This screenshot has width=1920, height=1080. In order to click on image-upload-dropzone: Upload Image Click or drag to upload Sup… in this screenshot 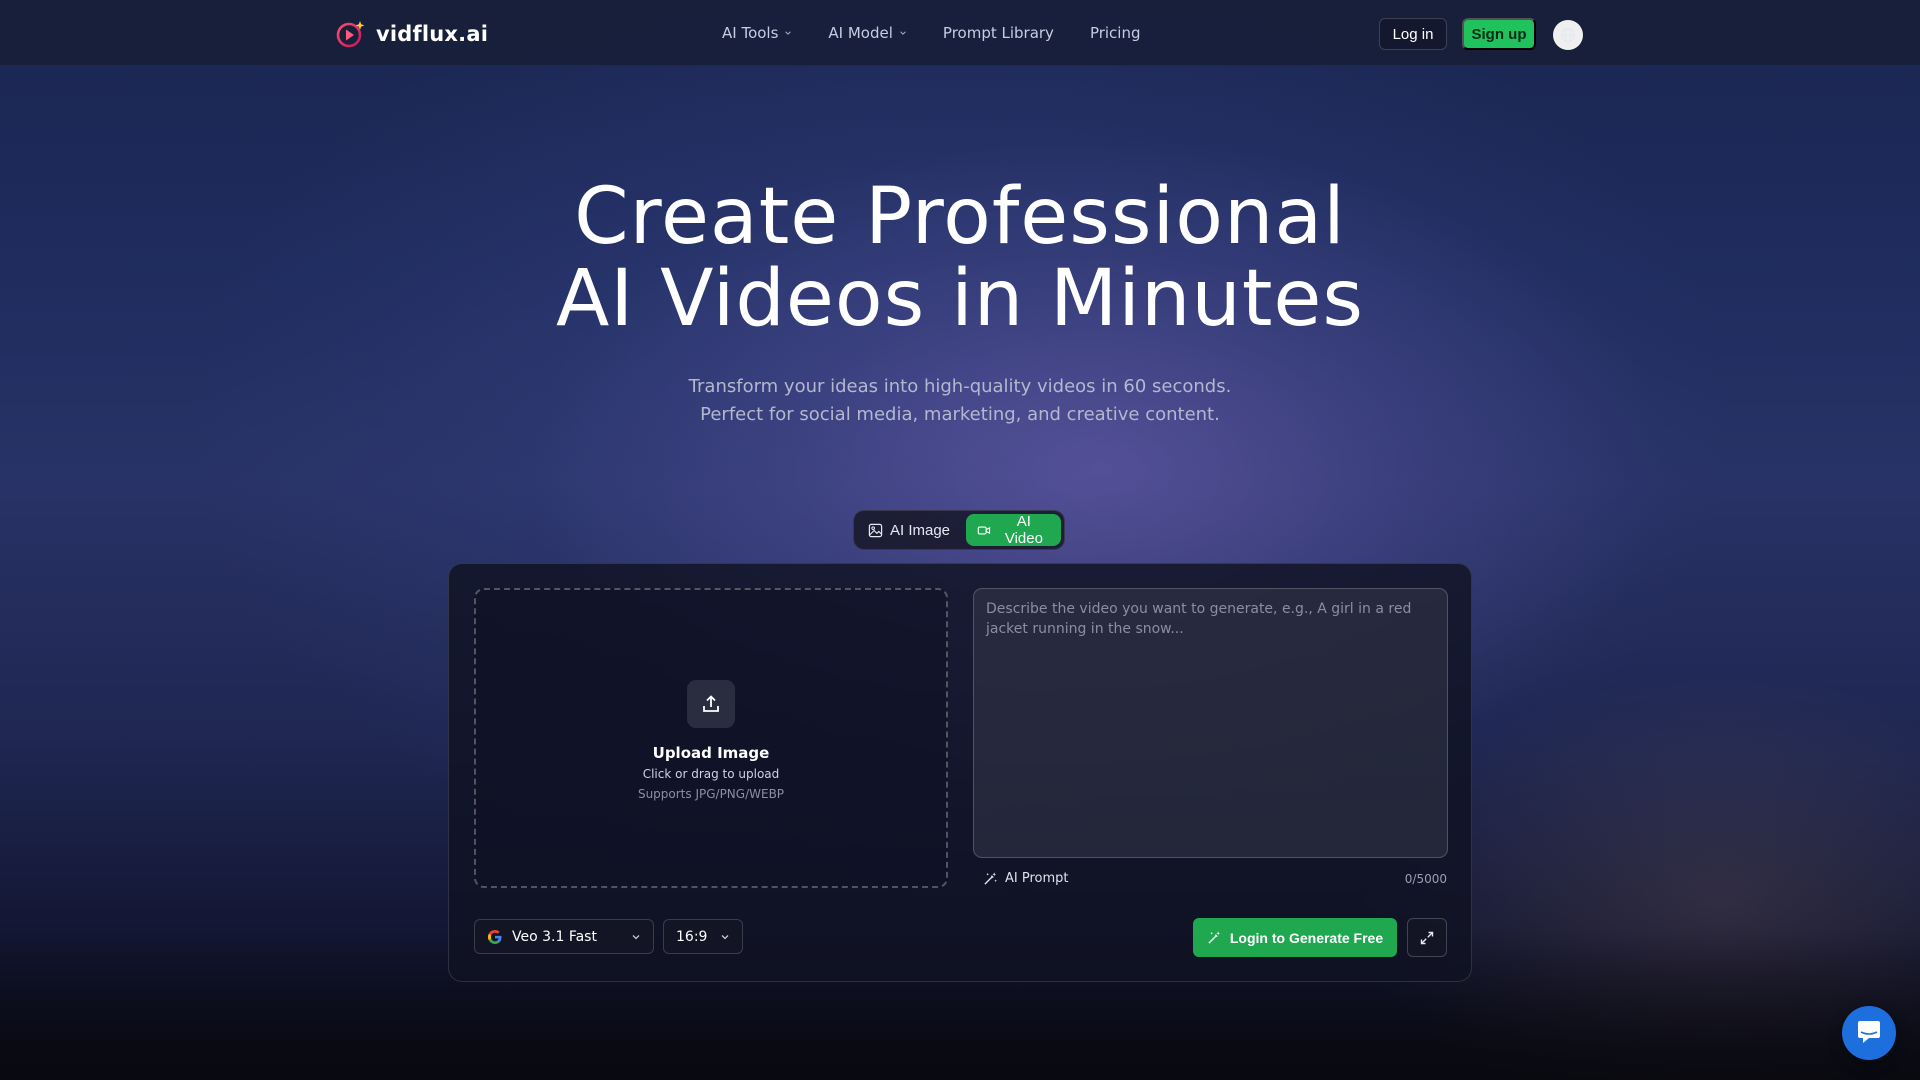, I will do `click(711, 738)`.